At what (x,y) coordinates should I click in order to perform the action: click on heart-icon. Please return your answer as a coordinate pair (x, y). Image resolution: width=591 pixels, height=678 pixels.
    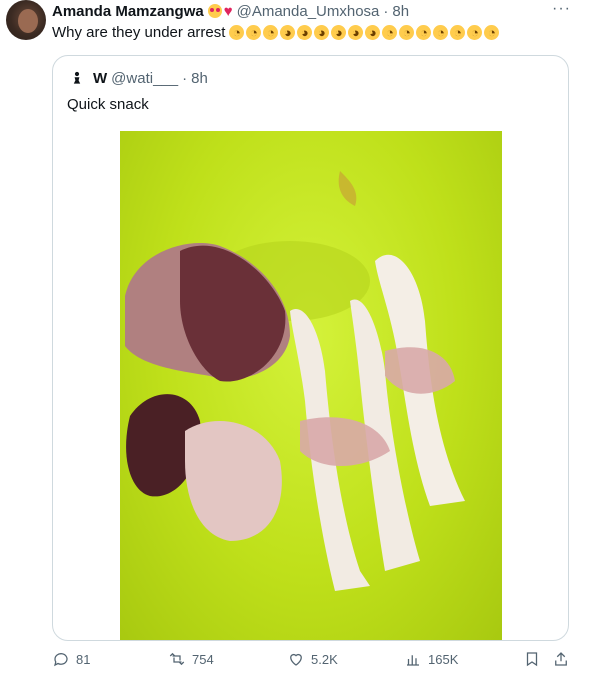
    Looking at the image, I should click on (296, 659).